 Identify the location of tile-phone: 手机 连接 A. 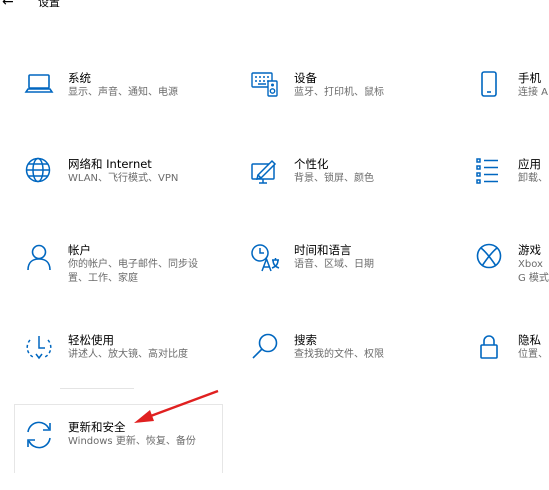
(511, 106).